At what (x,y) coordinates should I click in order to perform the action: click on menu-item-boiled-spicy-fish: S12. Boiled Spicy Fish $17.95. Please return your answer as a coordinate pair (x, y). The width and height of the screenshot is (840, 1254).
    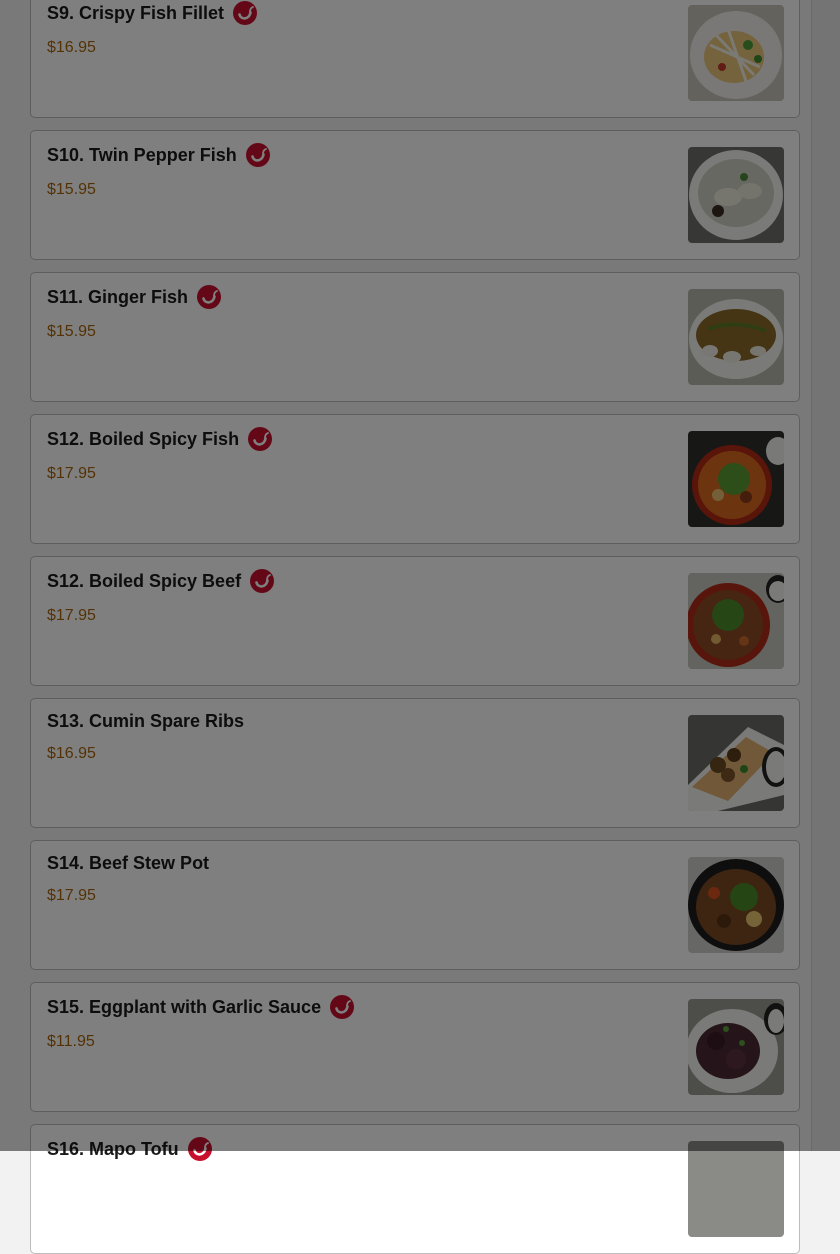
    Looking at the image, I should click on (415, 479).